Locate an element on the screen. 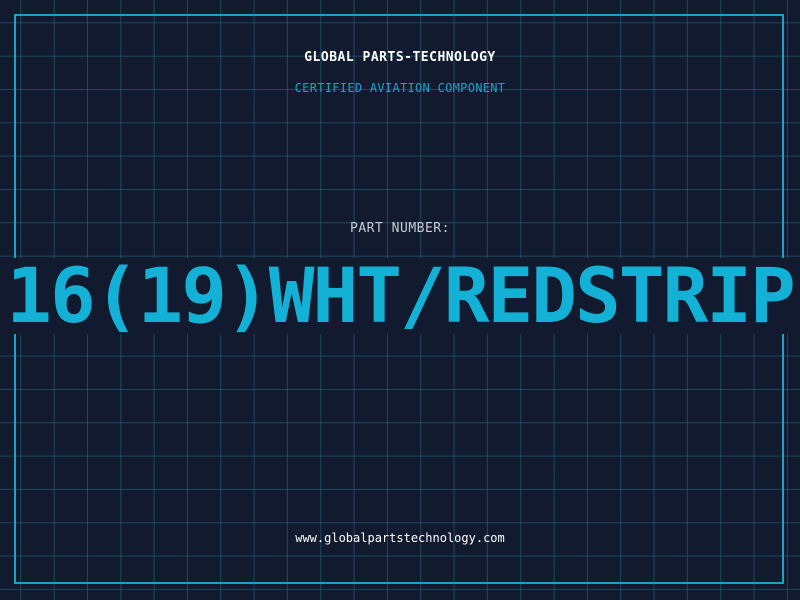 The image size is (800, 600). part-number-value: 16(19)WHT/REDSTRIP is located at coordinates (401, 296).